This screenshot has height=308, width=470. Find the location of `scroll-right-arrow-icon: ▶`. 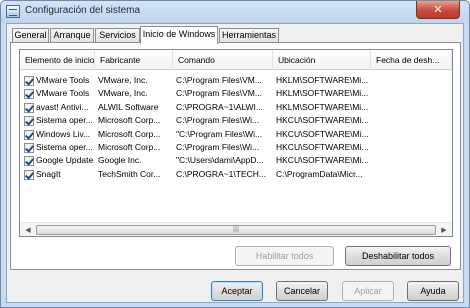

scroll-right-arrow-icon: ▶ is located at coordinates (444, 230).